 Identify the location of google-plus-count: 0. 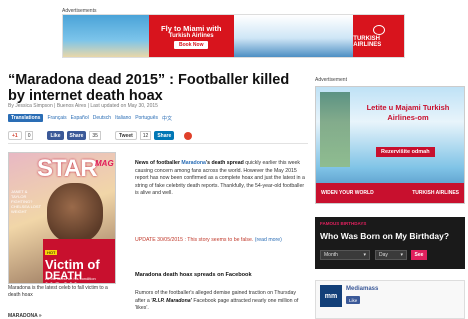
(29, 135).